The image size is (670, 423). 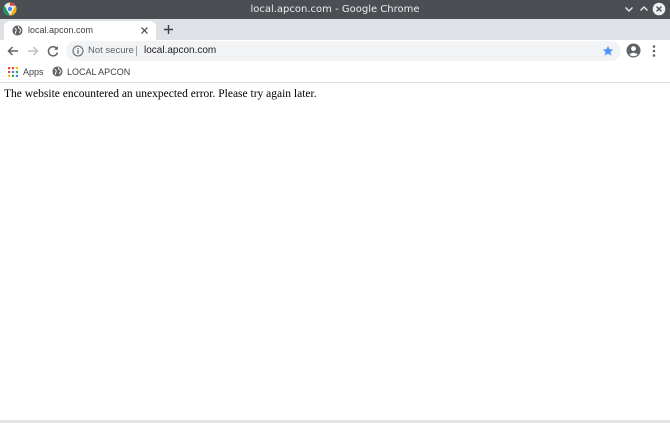 I want to click on reload-icon, so click(x=53, y=51).